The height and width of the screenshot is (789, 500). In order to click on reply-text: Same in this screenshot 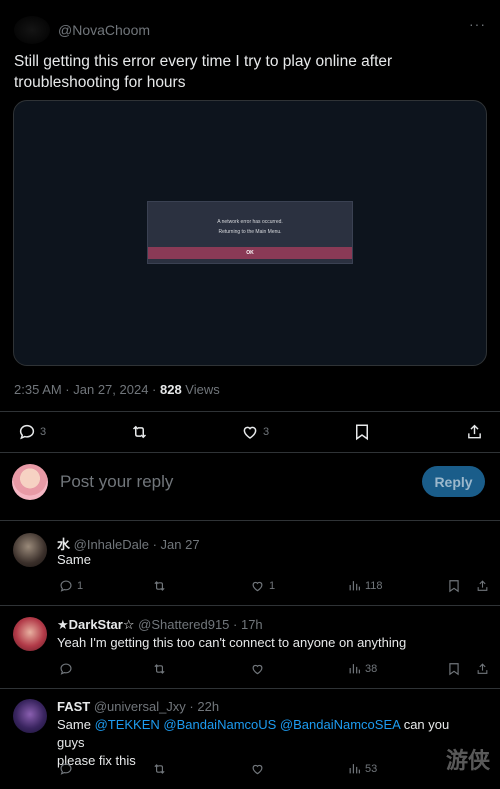, I will do `click(74, 559)`.